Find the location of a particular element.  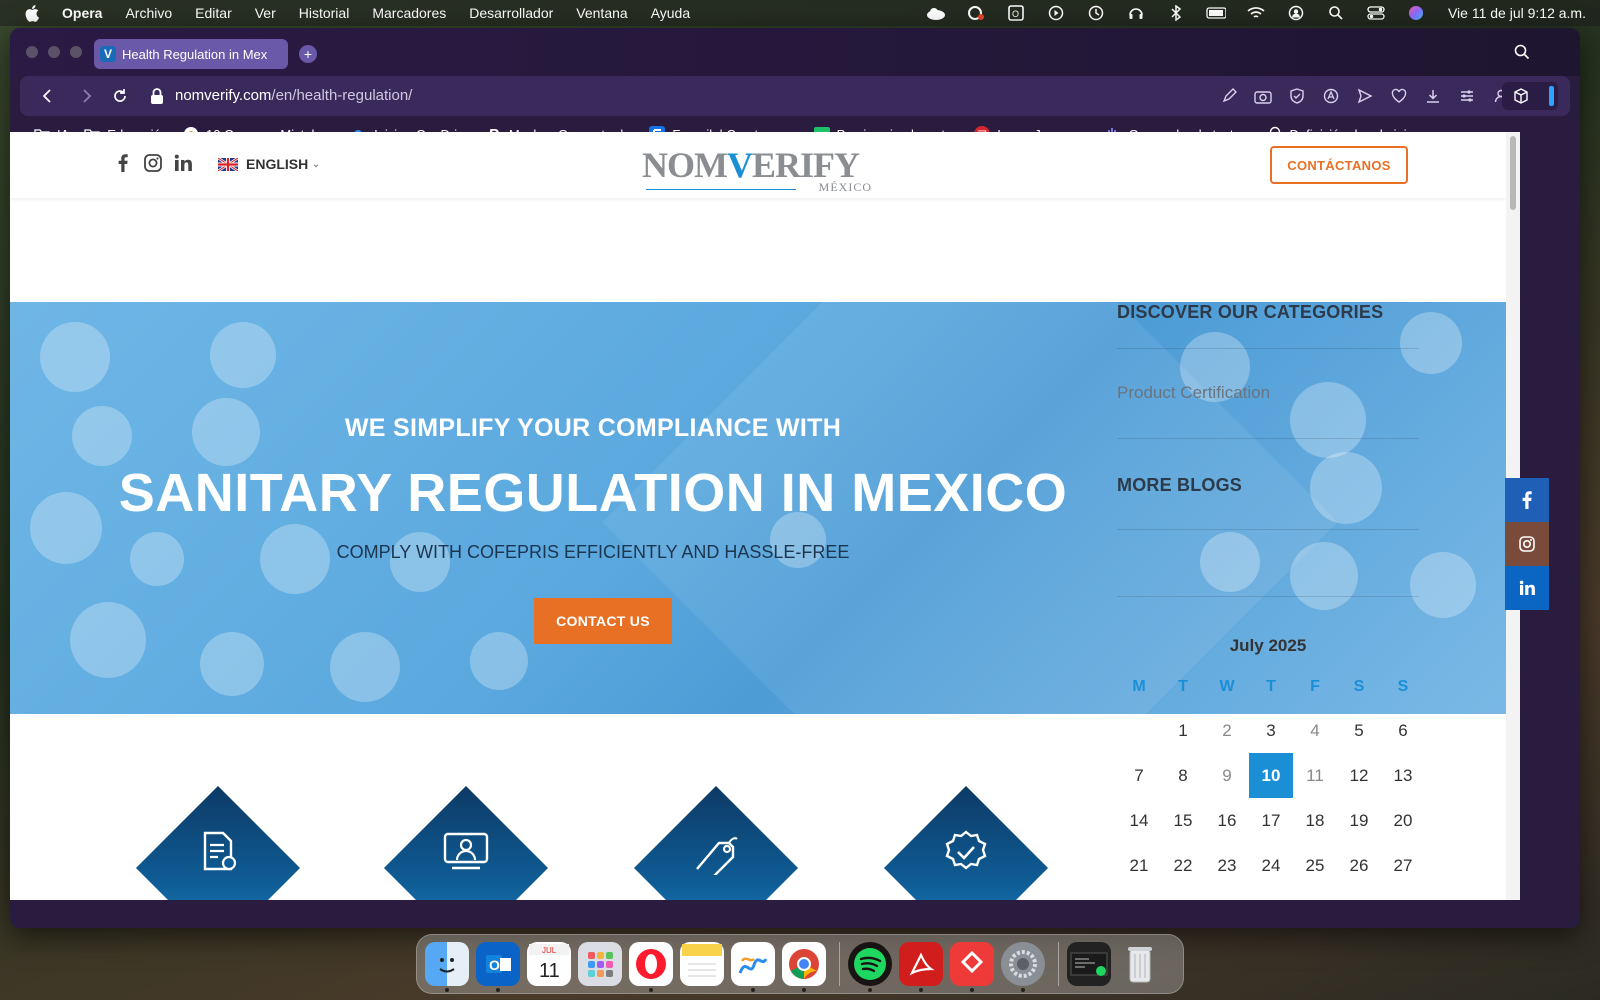

calendar-day: 24 is located at coordinates (1271, 865).